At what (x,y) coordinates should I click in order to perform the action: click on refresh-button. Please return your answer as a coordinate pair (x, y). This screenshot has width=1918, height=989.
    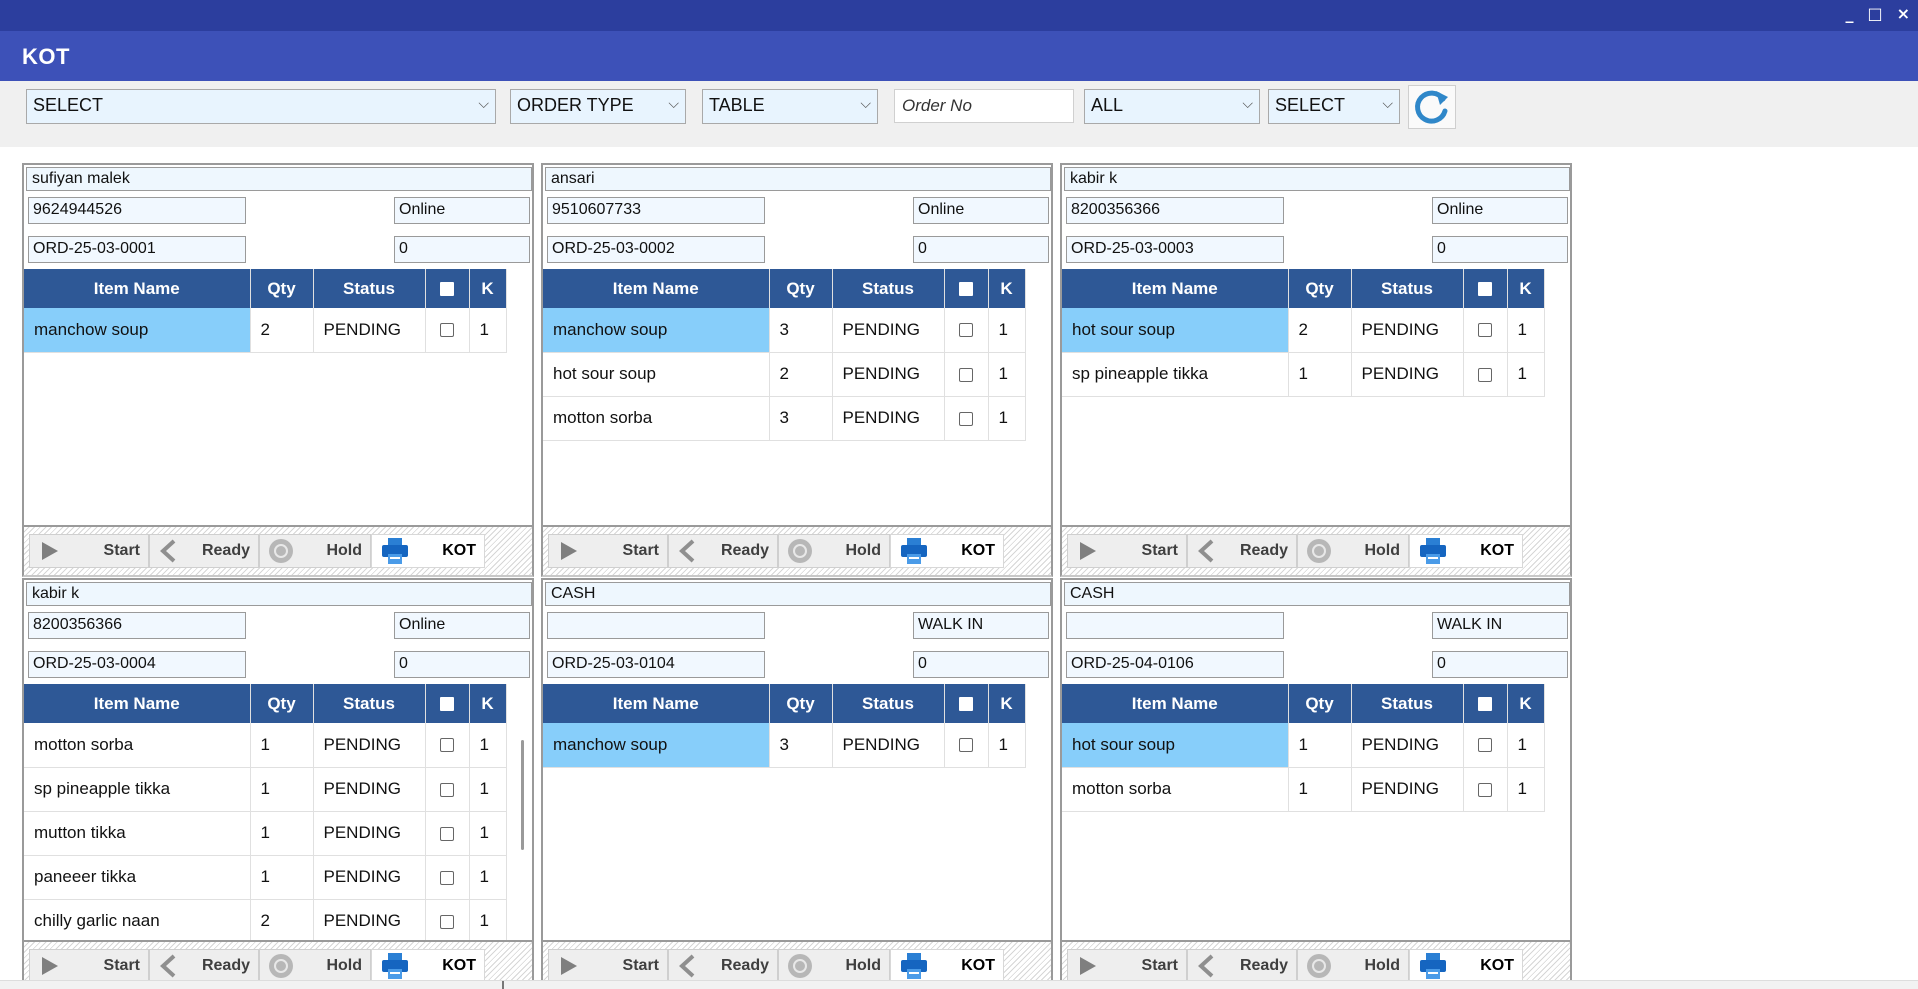
    Looking at the image, I should click on (1432, 107).